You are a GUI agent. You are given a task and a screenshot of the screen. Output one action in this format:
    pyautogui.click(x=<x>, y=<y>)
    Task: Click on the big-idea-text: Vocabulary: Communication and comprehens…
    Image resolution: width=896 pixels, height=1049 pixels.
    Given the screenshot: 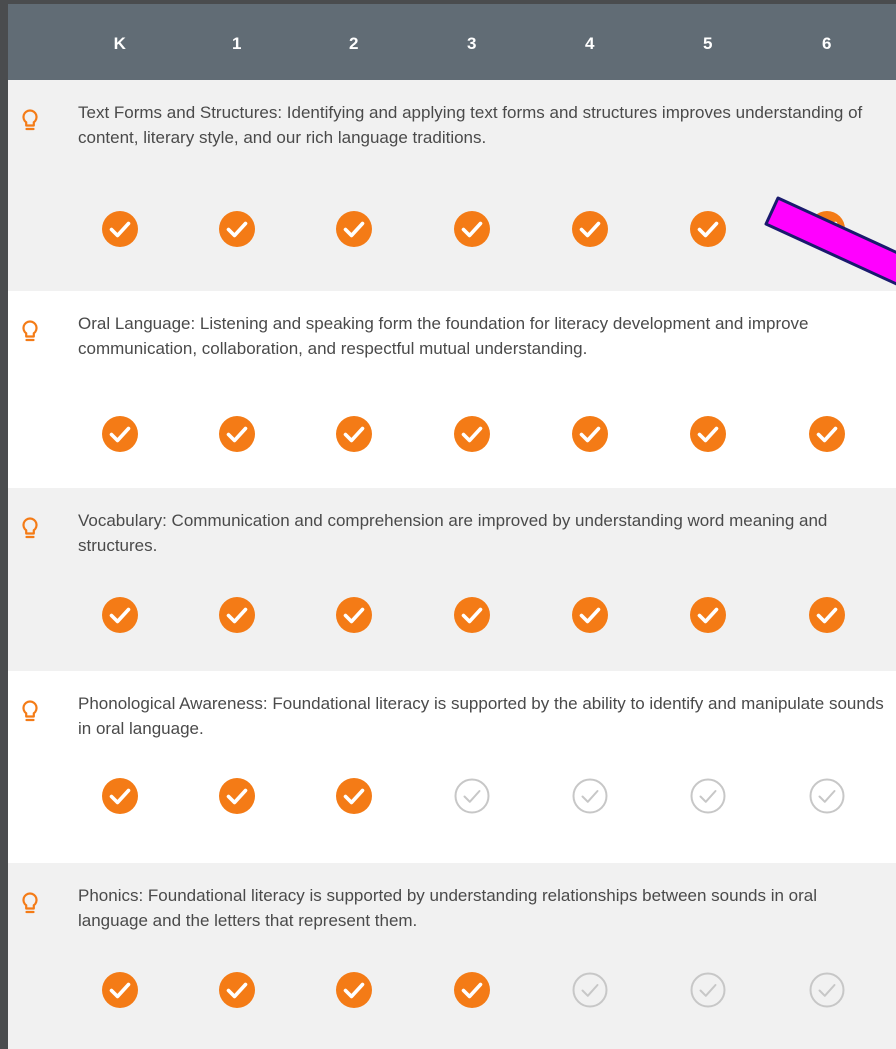 What is the action you would take?
    pyautogui.click(x=453, y=533)
    